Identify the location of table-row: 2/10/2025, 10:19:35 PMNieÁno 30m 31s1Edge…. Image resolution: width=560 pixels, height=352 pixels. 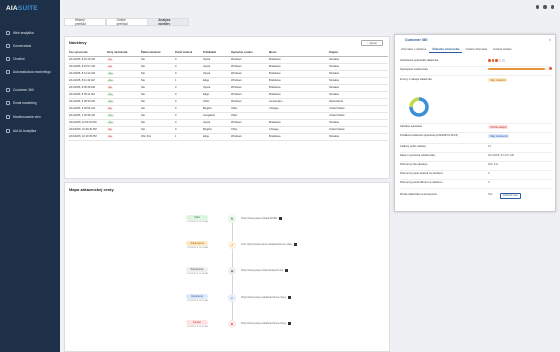
(228, 137).